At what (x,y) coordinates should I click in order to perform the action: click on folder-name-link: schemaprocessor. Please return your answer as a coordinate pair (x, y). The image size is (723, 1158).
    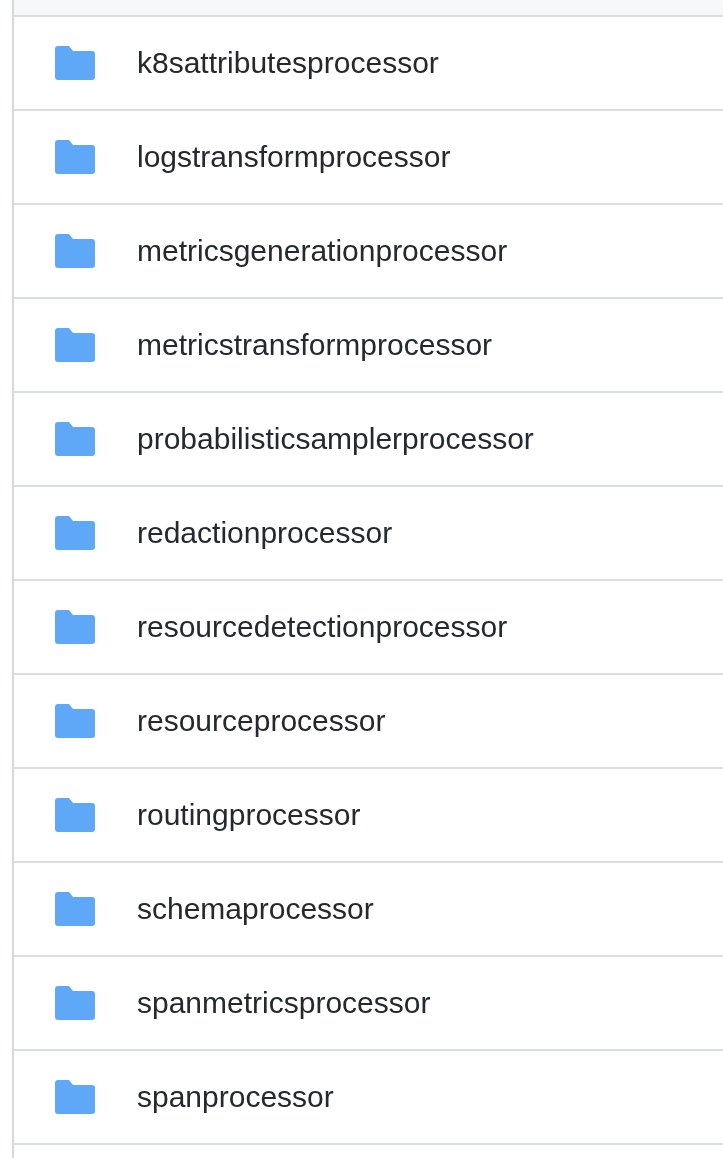
    Looking at the image, I should click on (255, 909).